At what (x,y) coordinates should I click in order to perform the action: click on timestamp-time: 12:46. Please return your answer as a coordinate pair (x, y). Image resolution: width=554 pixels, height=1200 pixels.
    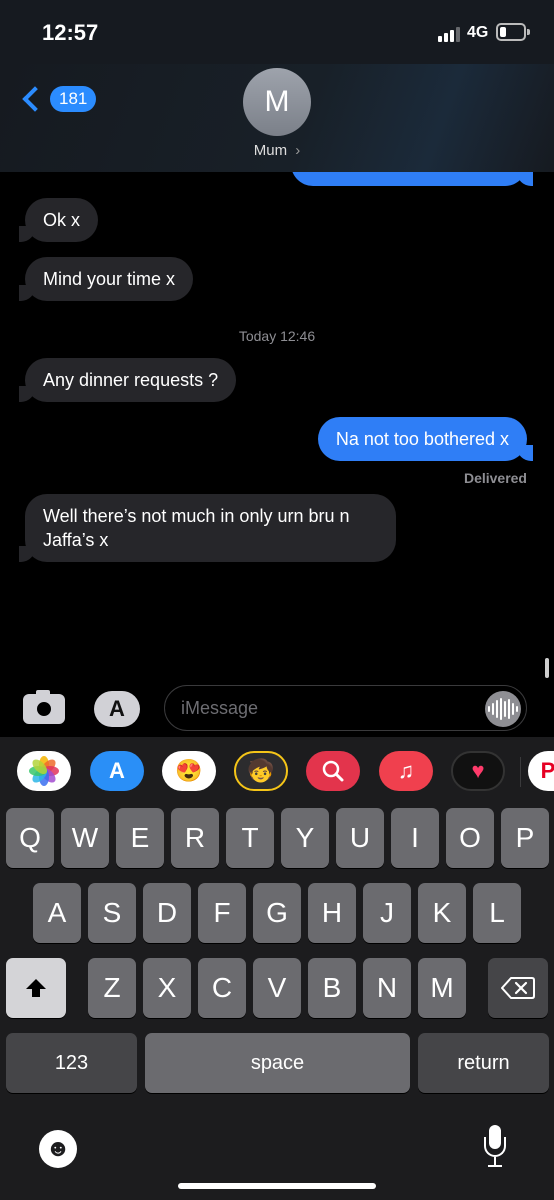
    Looking at the image, I should click on (298, 336).